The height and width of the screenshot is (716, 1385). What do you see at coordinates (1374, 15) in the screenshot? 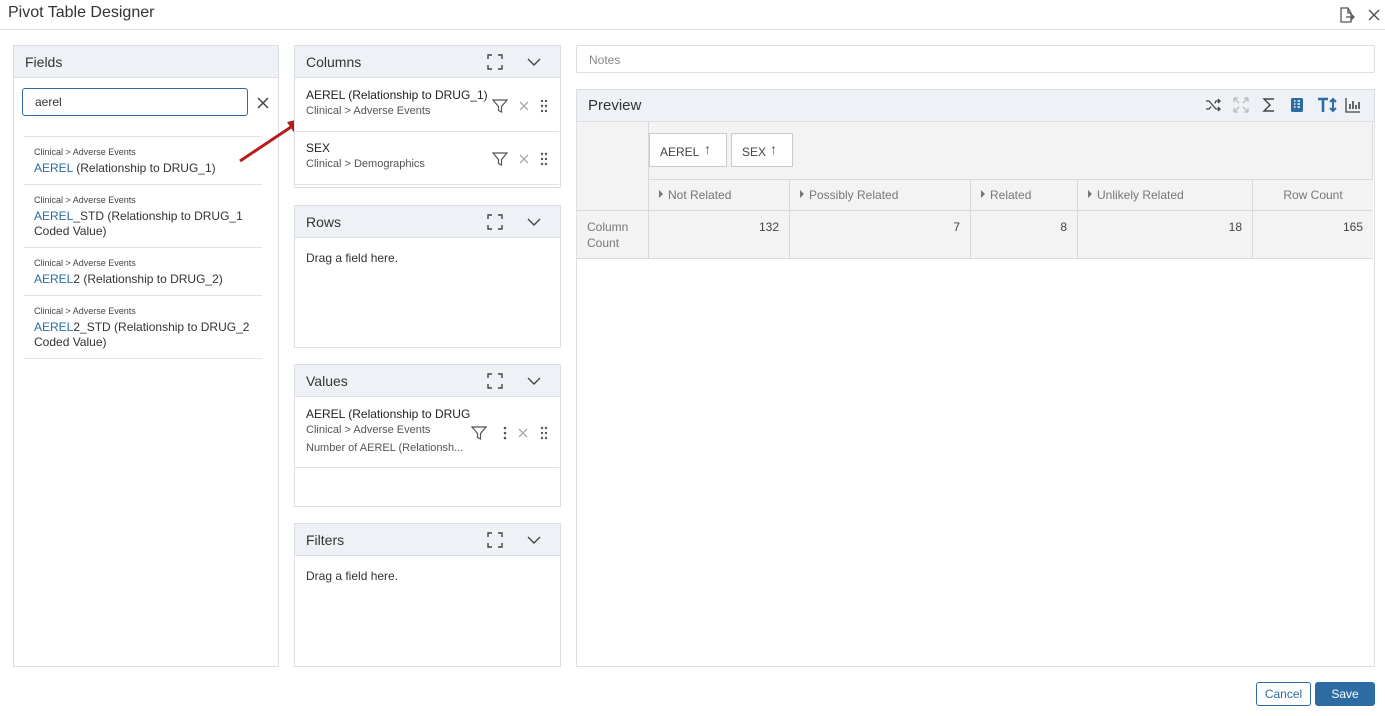
I see `close-icon` at bounding box center [1374, 15].